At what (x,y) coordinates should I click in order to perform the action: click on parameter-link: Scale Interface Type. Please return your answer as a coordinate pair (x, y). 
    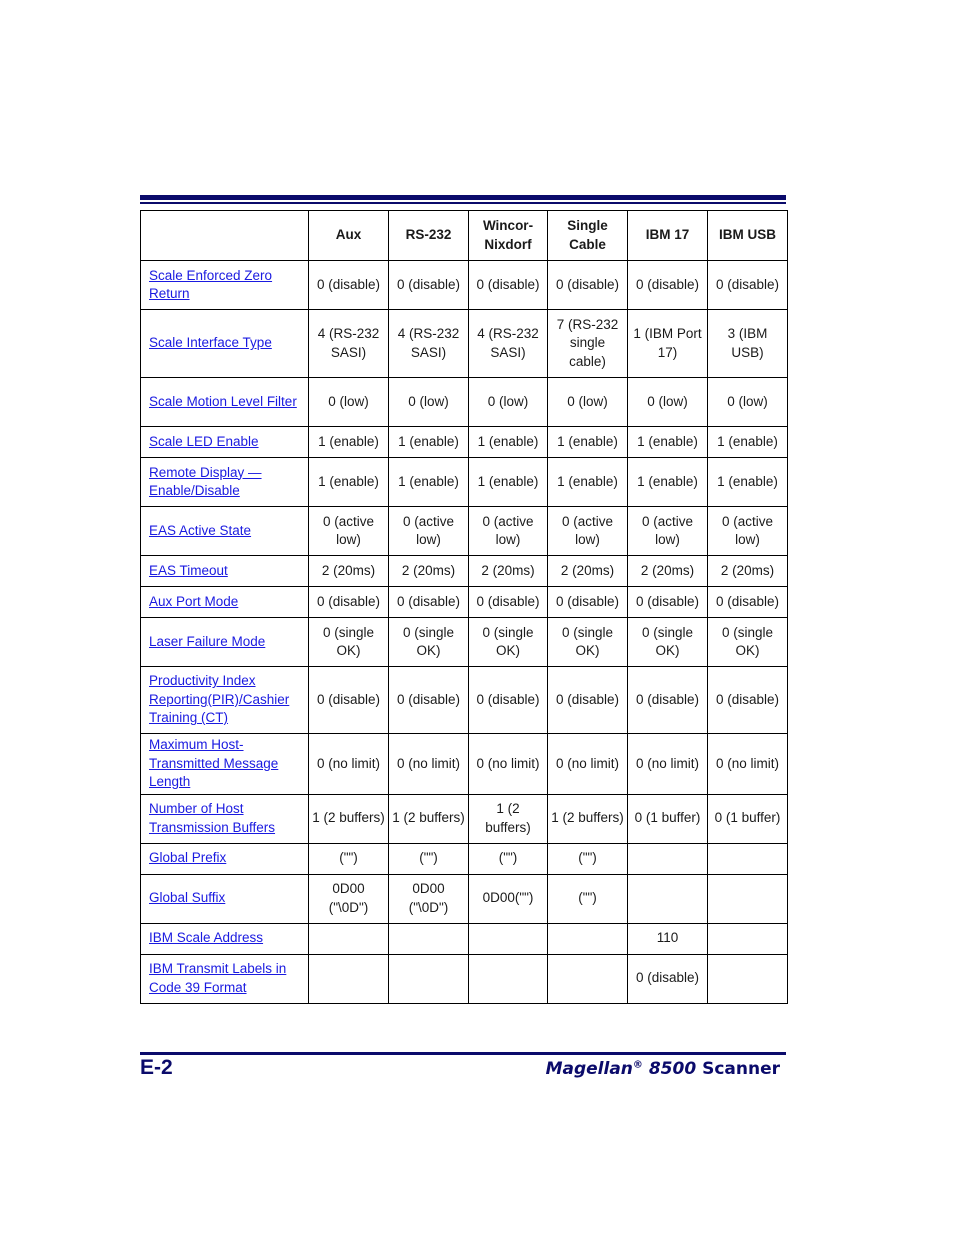
    Looking at the image, I should click on (210, 342).